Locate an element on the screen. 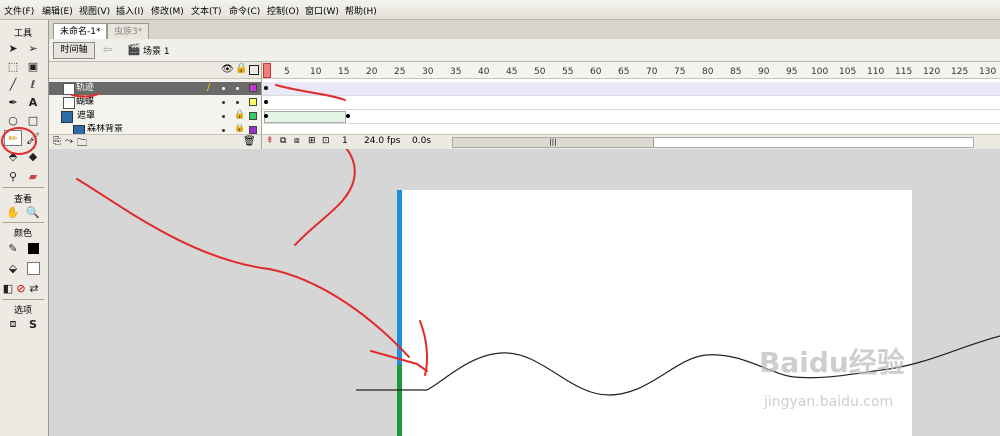 Image resolution: width=1000 pixels, height=436 pixels. toolbox-title: 工具 is located at coordinates (22, 34).